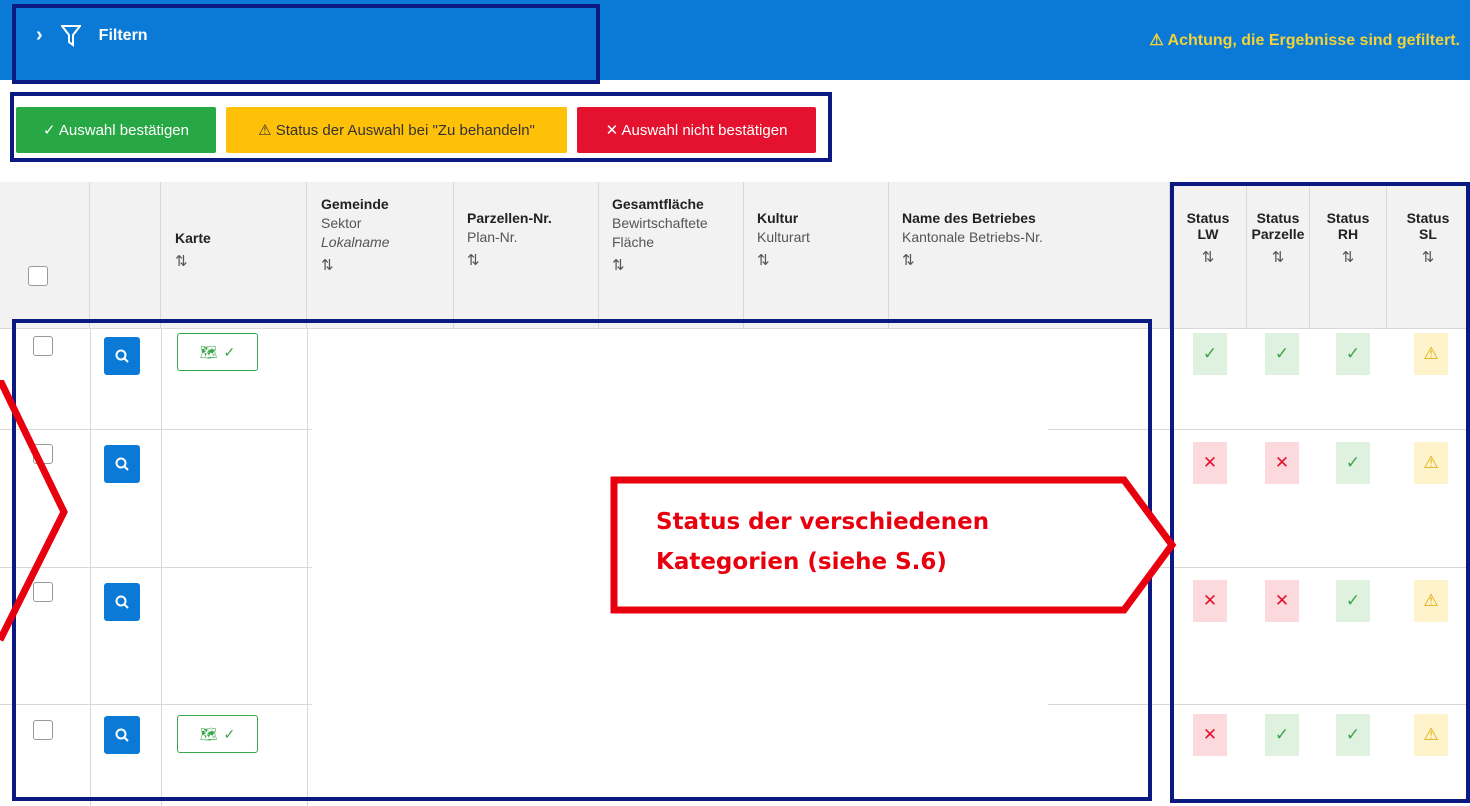  What do you see at coordinates (658, 204) in the screenshot?
I see `header-label: Gesamtfläche` at bounding box center [658, 204].